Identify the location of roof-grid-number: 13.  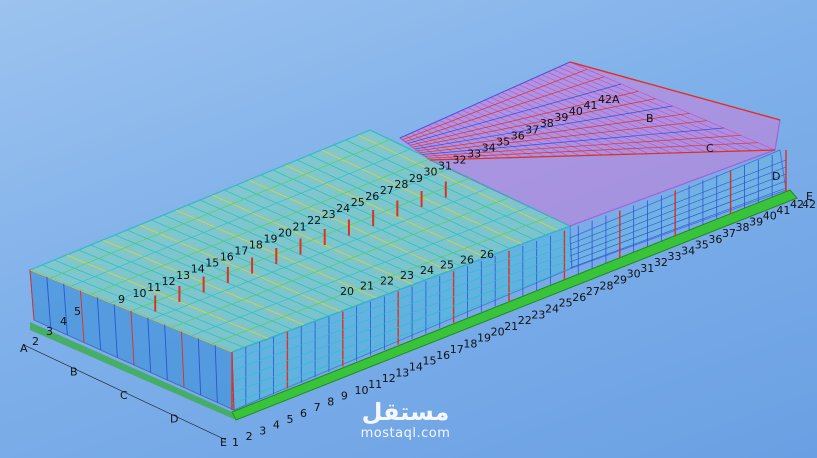
(183, 275).